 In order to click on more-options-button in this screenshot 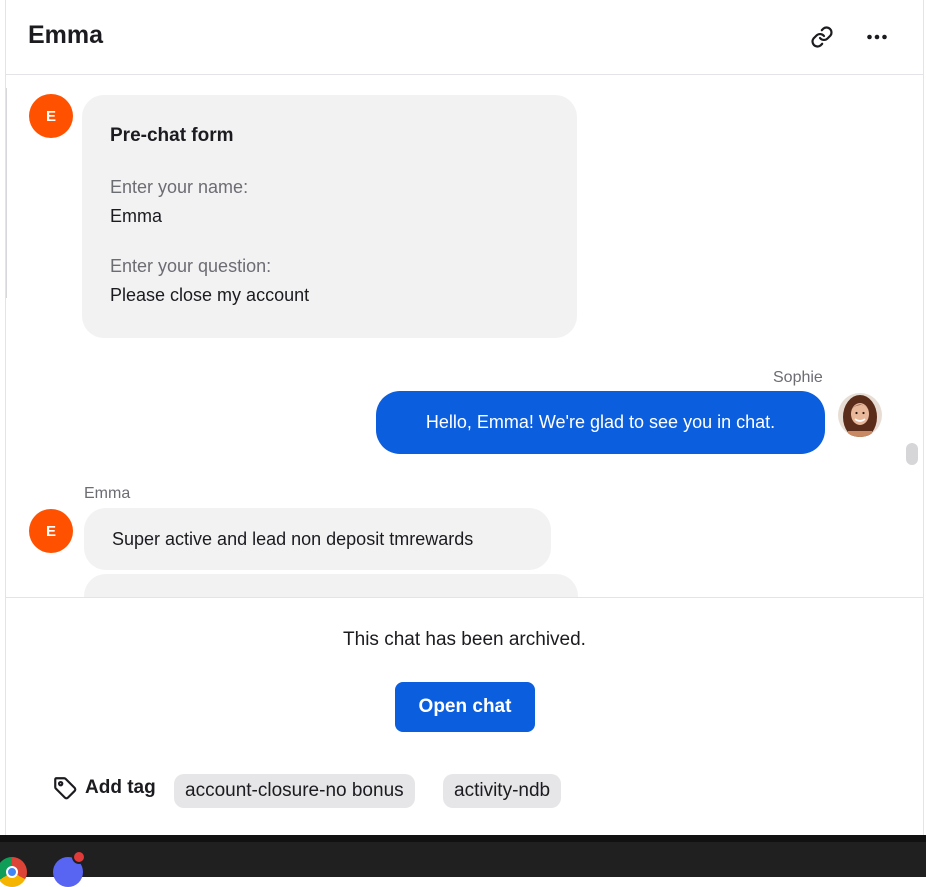, I will do `click(877, 37)`.